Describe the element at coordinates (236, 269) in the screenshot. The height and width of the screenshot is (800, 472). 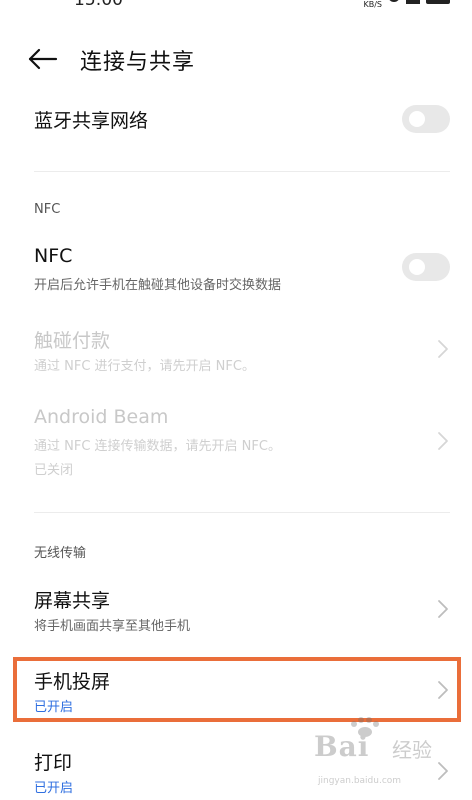
I see `nfc-row: NFC 开启后允许手机在触碰其他设备时交换数据` at that location.